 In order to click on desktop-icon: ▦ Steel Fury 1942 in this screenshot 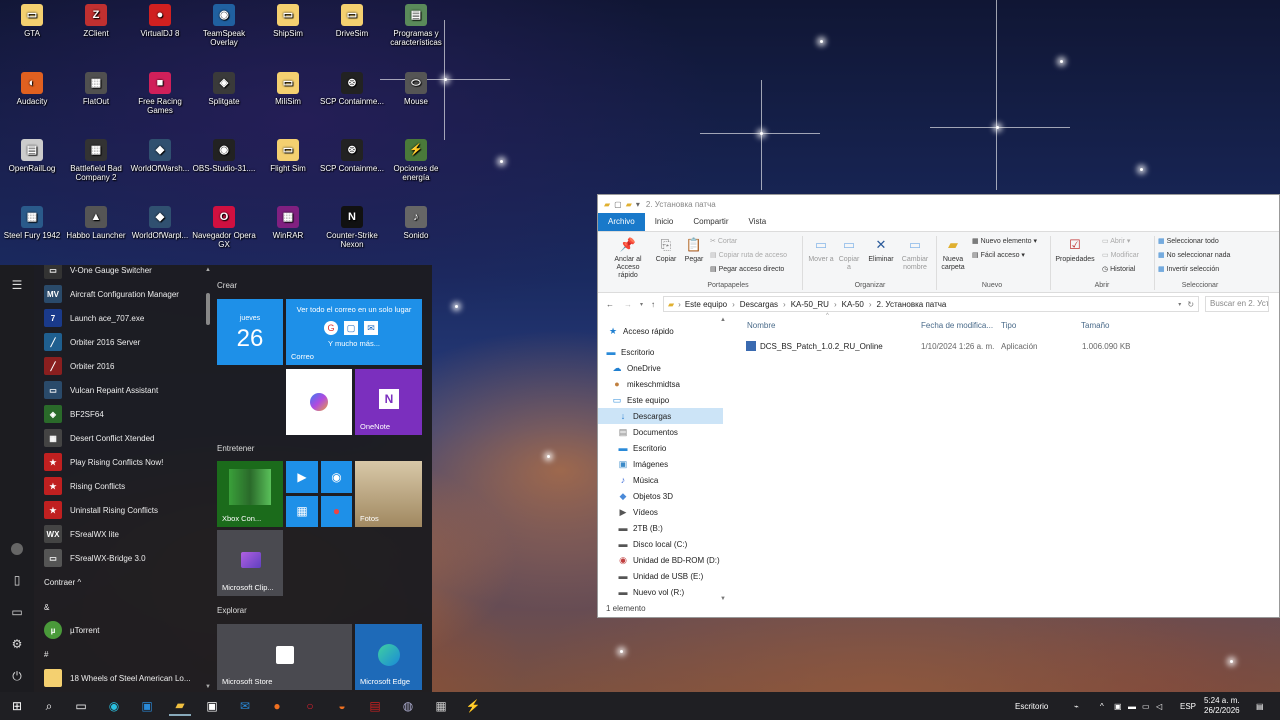, I will do `click(32, 223)`.